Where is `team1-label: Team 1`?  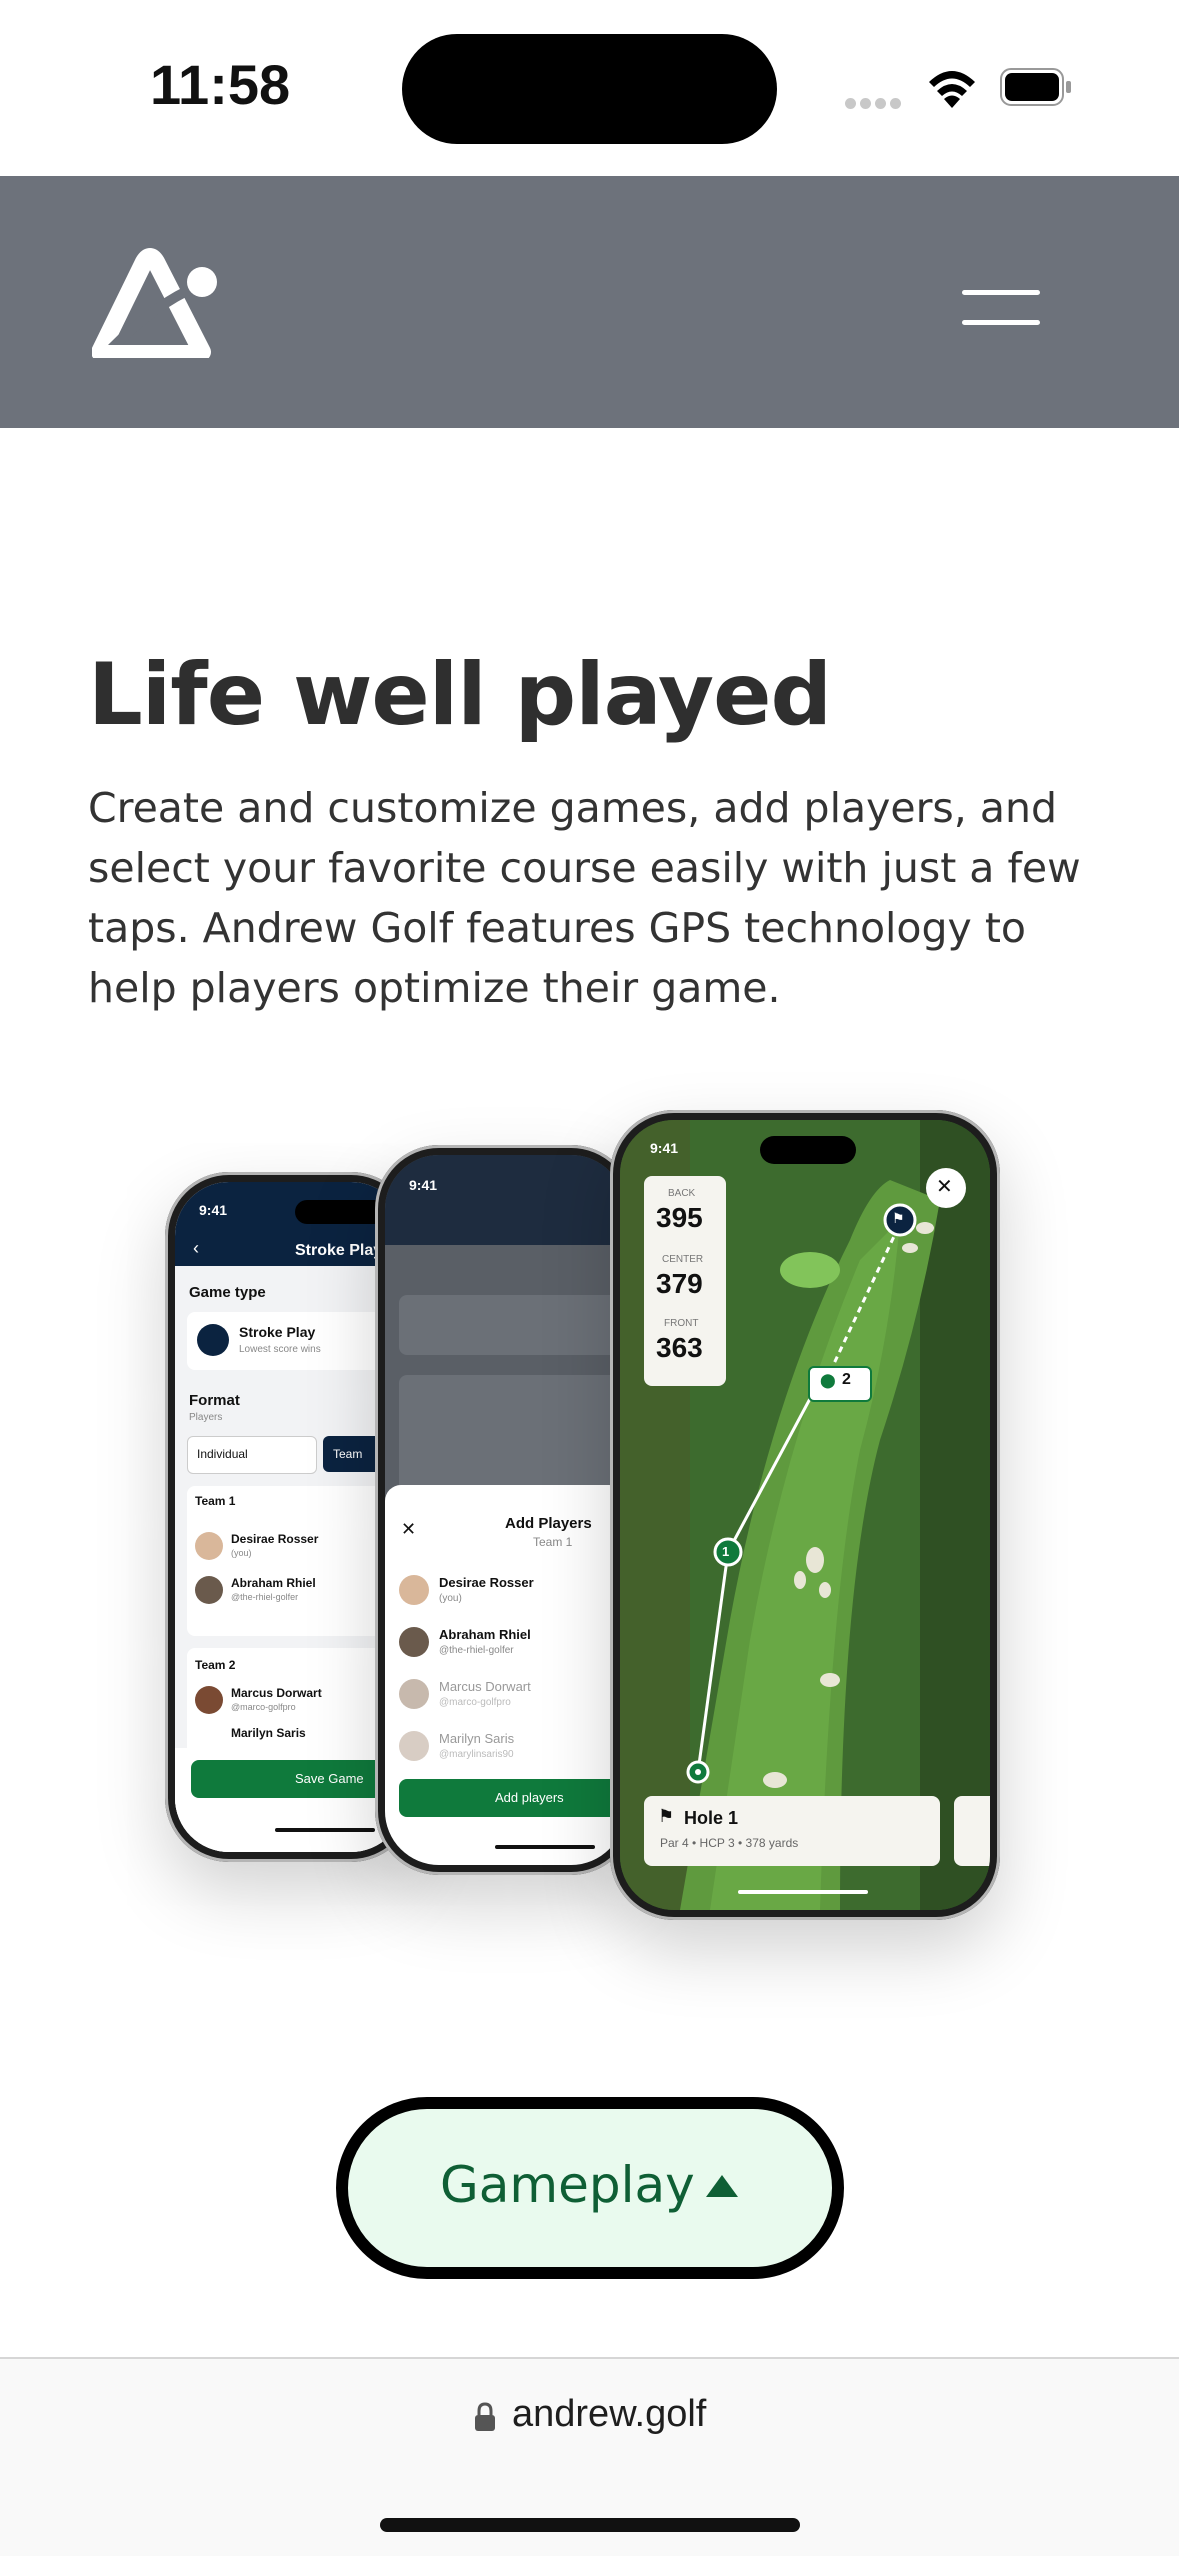 team1-label: Team 1 is located at coordinates (215, 1501).